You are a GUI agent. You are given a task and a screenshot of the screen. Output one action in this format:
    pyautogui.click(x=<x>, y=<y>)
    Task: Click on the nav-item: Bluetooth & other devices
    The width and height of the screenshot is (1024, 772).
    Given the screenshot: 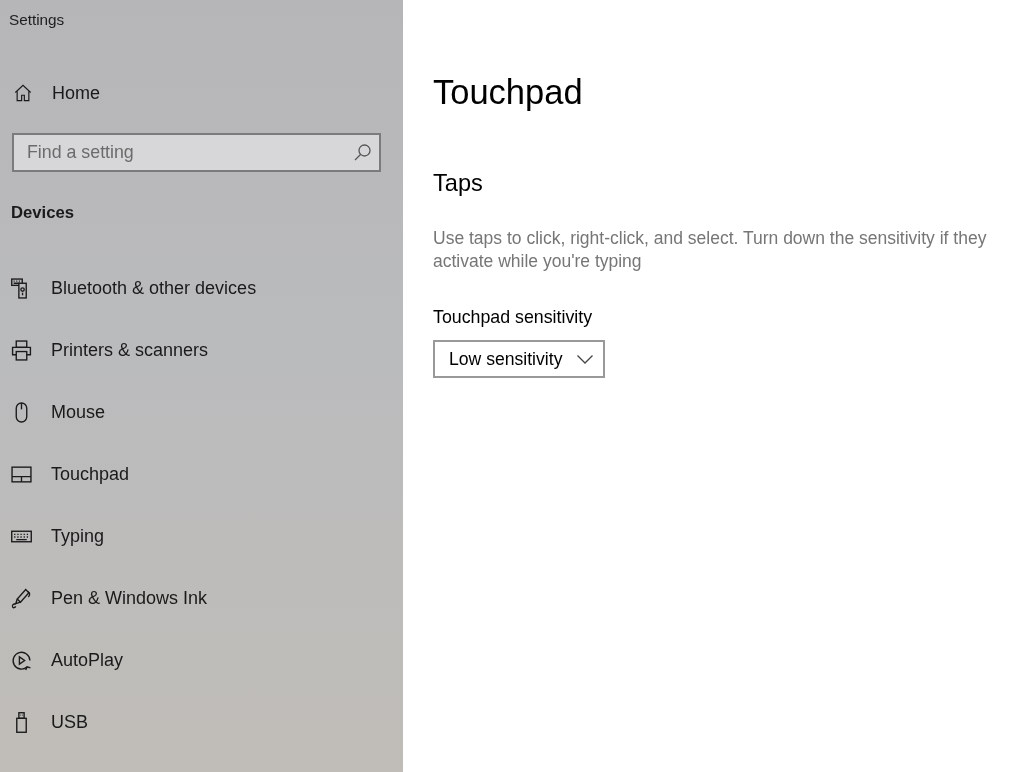 What is the action you would take?
    pyautogui.click(x=128, y=288)
    